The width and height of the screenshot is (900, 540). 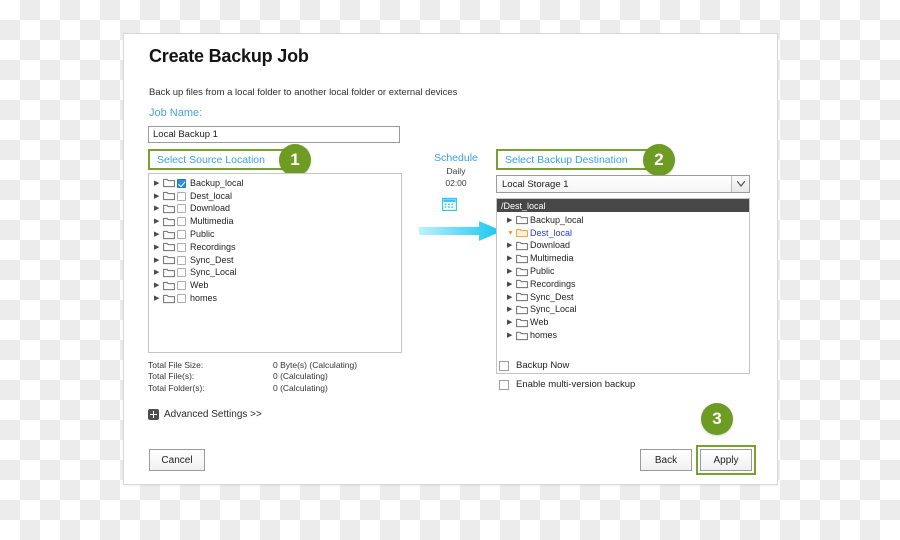 What do you see at coordinates (666, 460) in the screenshot?
I see `back-button: Back` at bounding box center [666, 460].